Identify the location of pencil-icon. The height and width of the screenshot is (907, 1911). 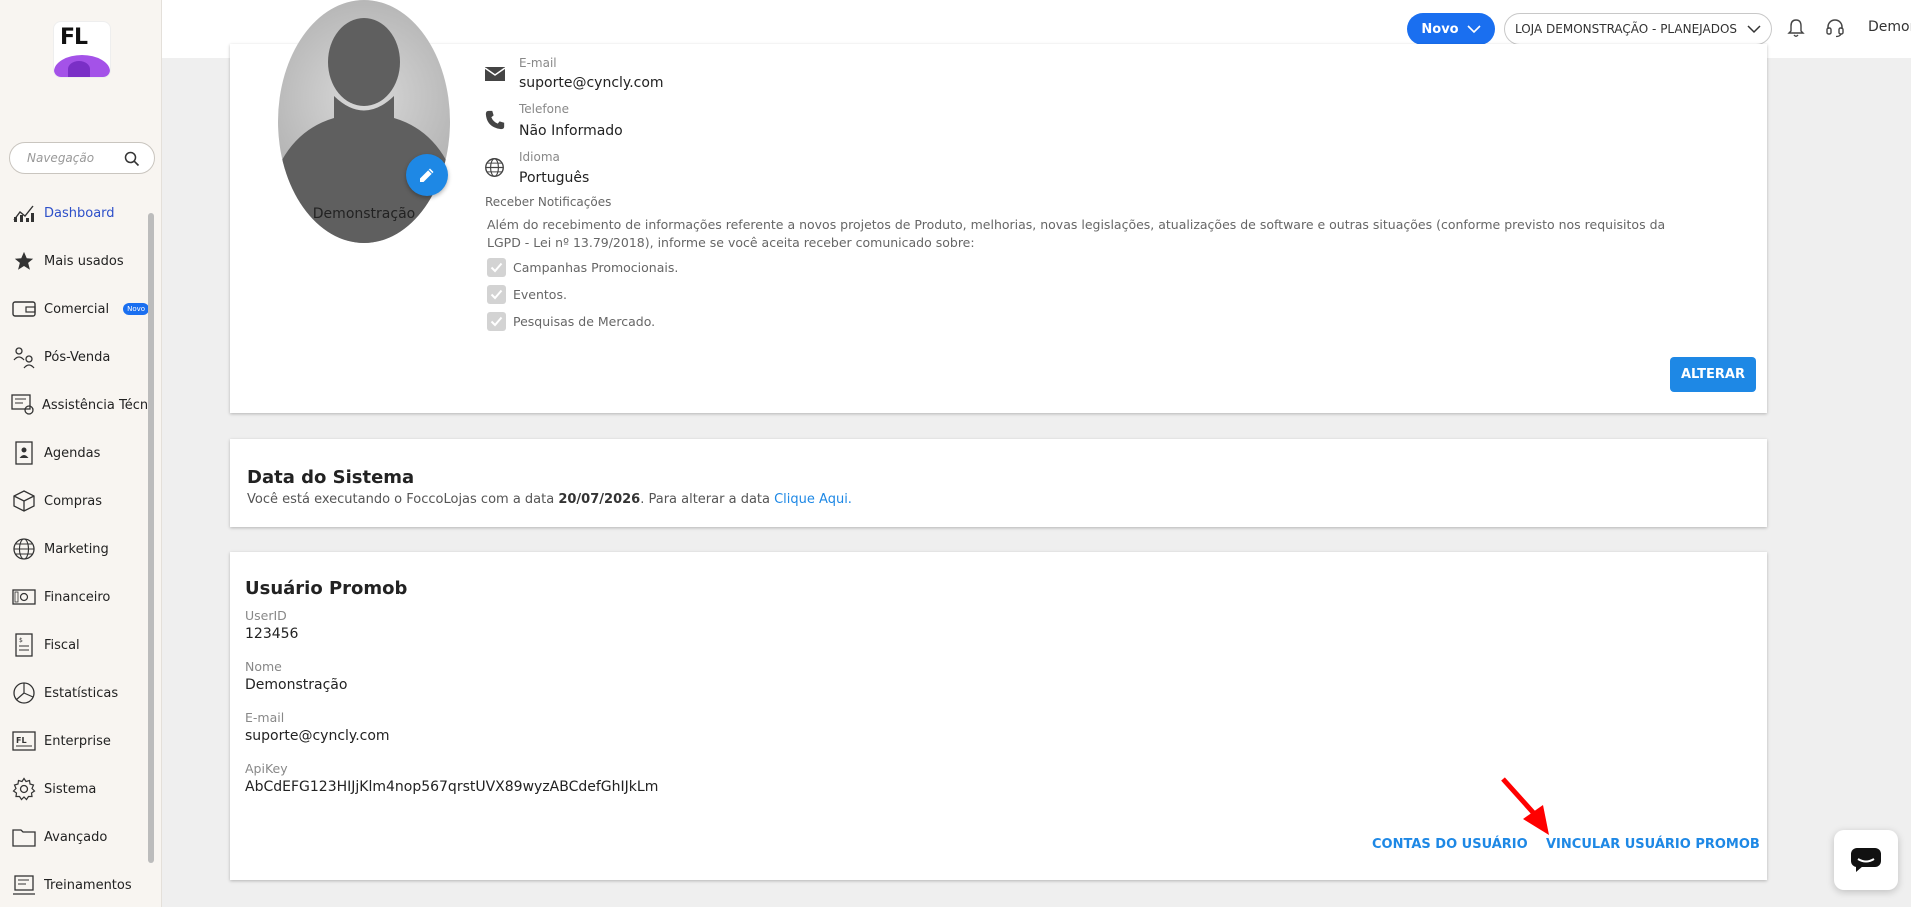
(427, 175).